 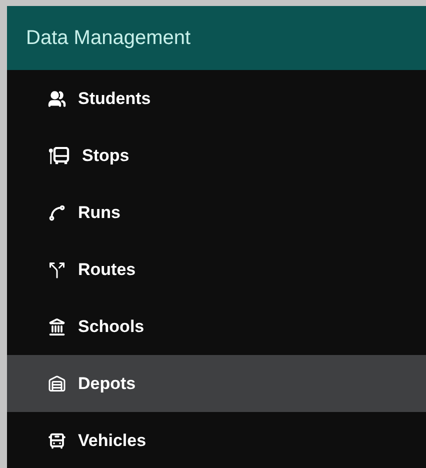 I want to click on building-columns-icon, so click(x=57, y=327).